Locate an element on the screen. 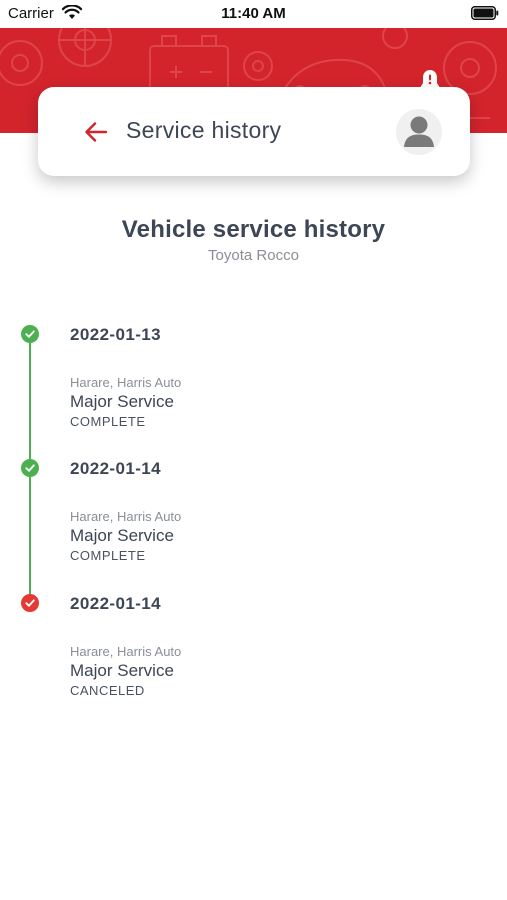  back-button is located at coordinates (96, 132).